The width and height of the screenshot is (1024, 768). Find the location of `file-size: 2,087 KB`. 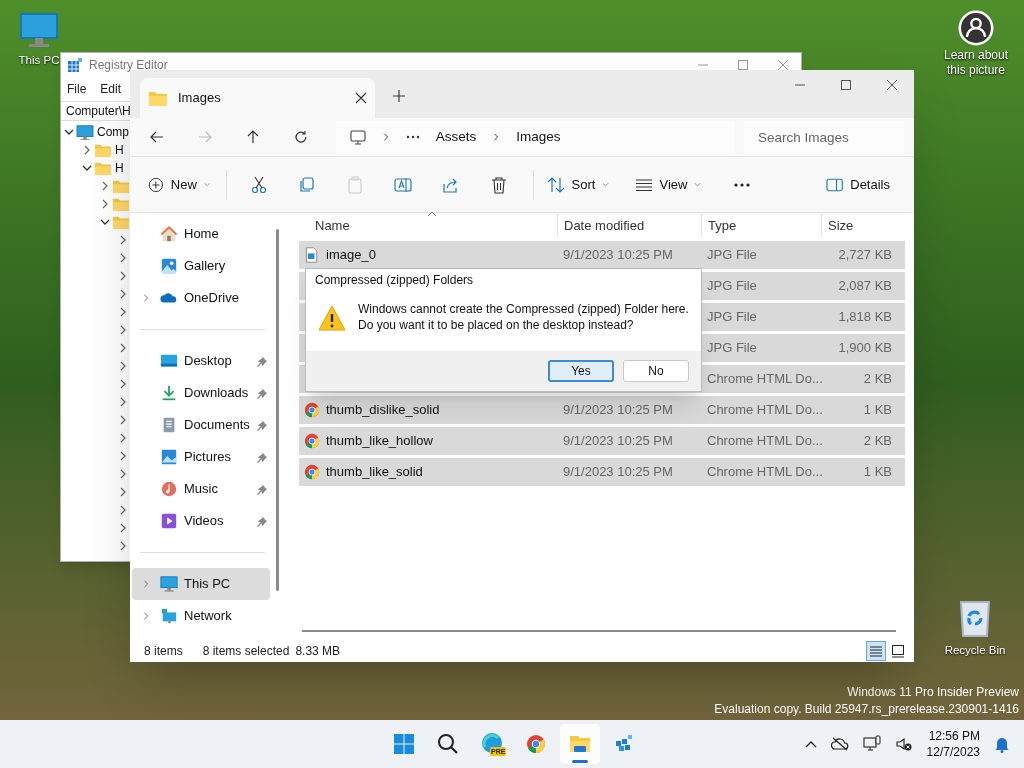

file-size: 2,087 KB is located at coordinates (865, 286).